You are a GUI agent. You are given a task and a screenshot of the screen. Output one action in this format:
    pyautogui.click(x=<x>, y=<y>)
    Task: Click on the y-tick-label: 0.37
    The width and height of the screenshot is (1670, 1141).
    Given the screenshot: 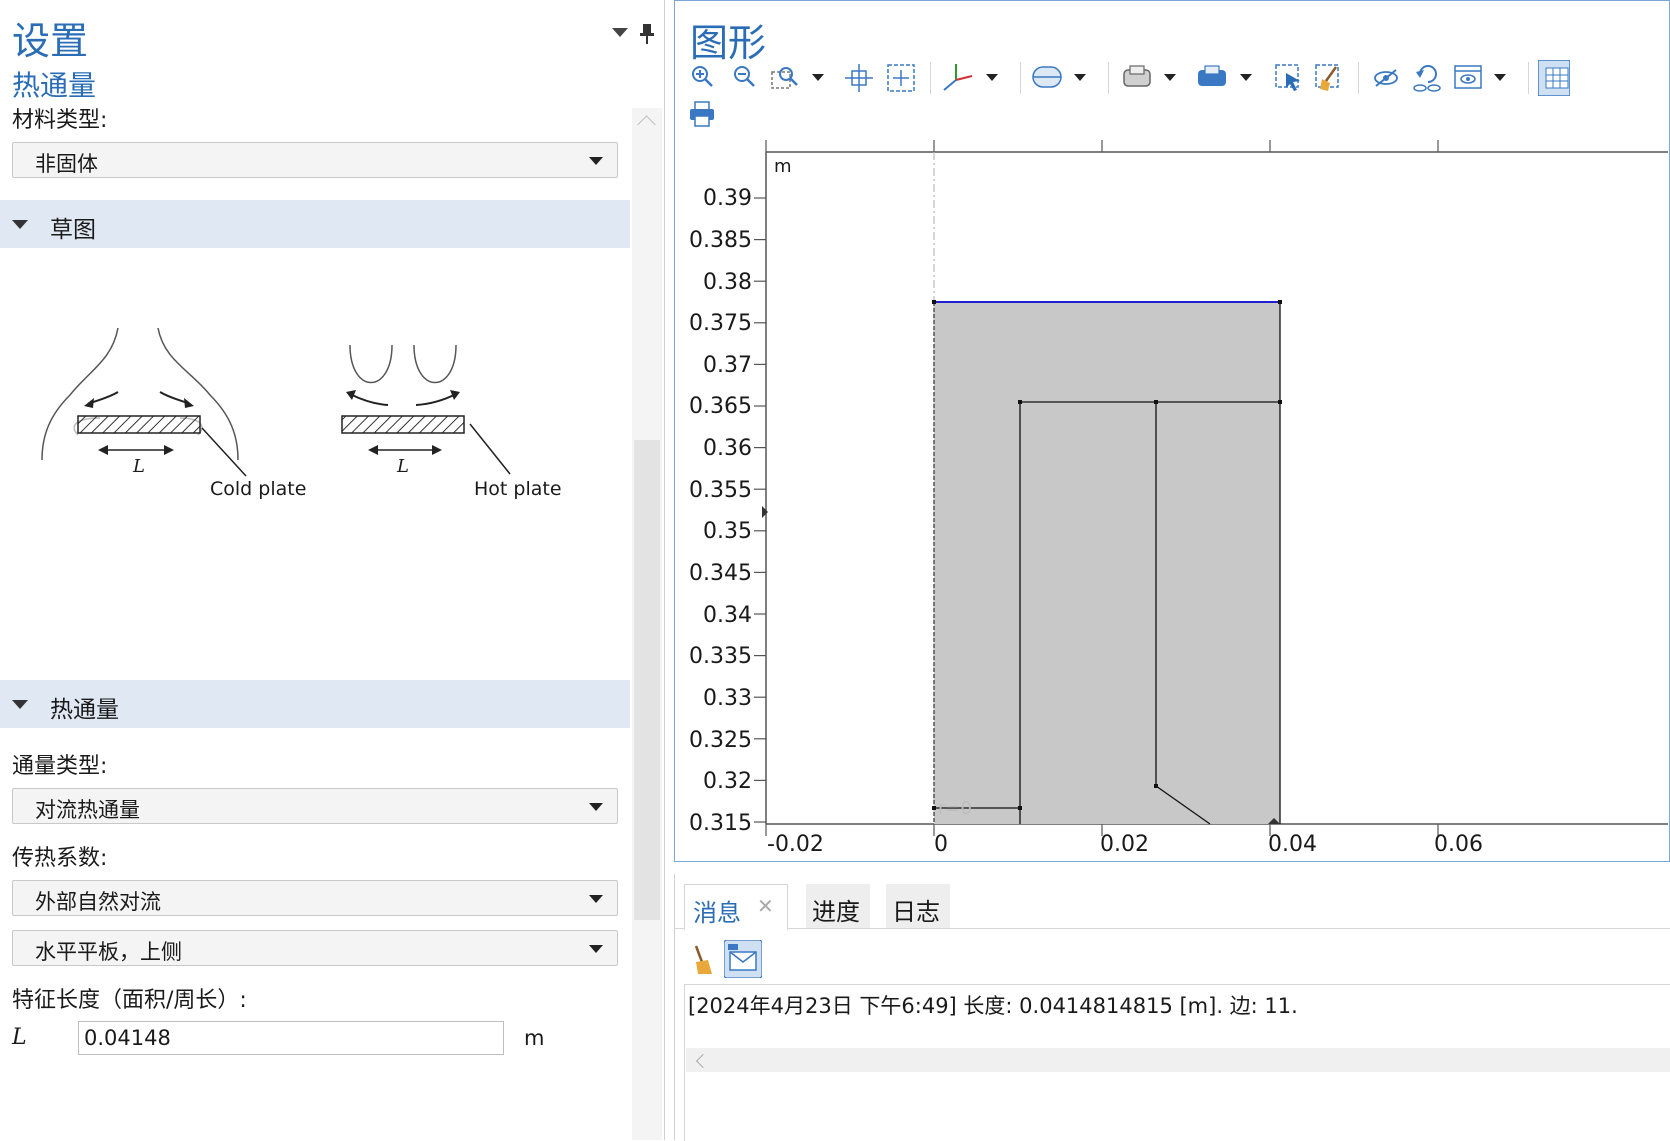 What is the action you would take?
    pyautogui.click(x=727, y=365)
    